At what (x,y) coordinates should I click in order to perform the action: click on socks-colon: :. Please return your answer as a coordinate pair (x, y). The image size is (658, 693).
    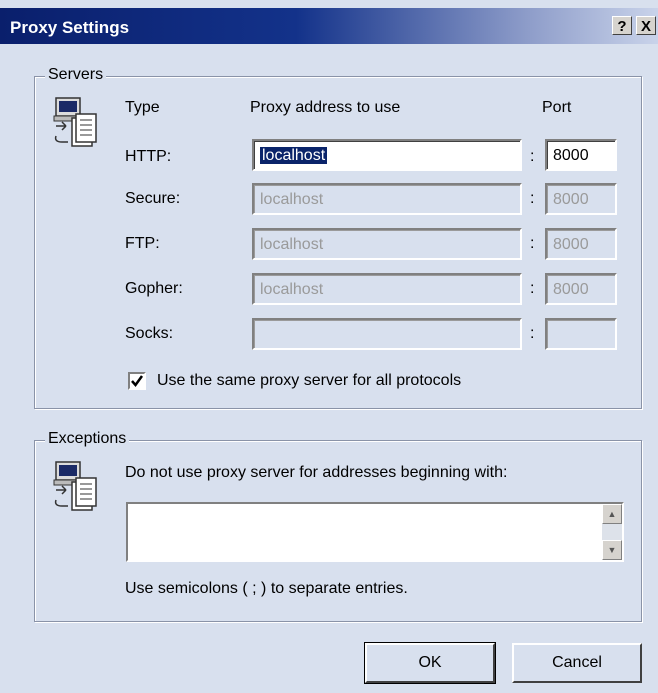
    Looking at the image, I should click on (532, 333).